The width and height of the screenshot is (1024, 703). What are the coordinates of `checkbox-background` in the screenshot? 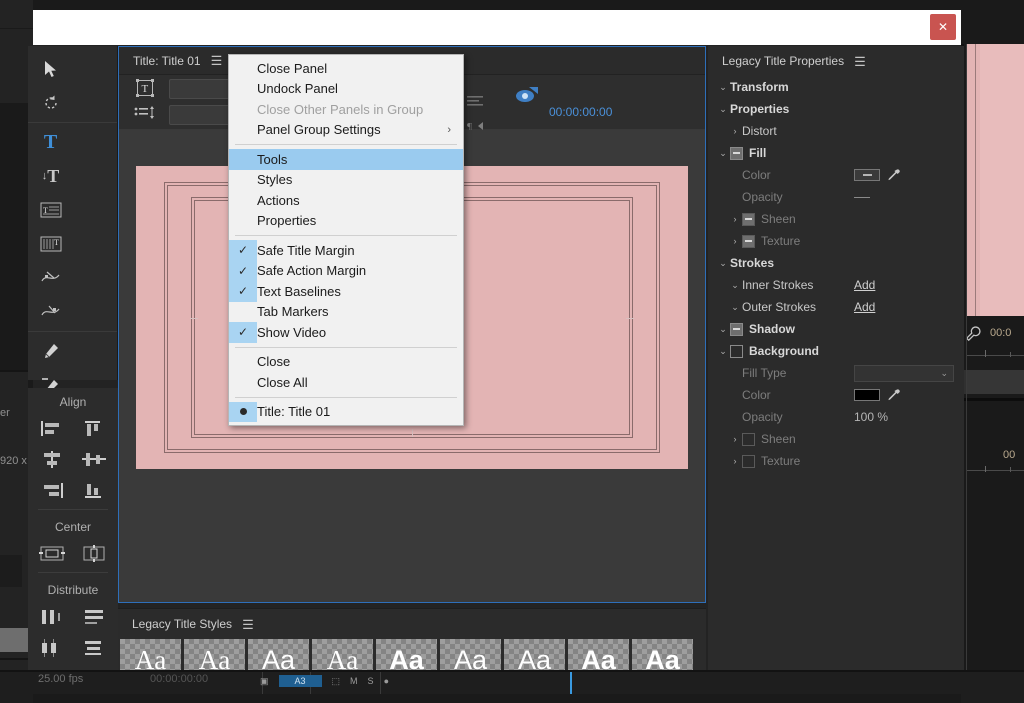 It's located at (736, 351).